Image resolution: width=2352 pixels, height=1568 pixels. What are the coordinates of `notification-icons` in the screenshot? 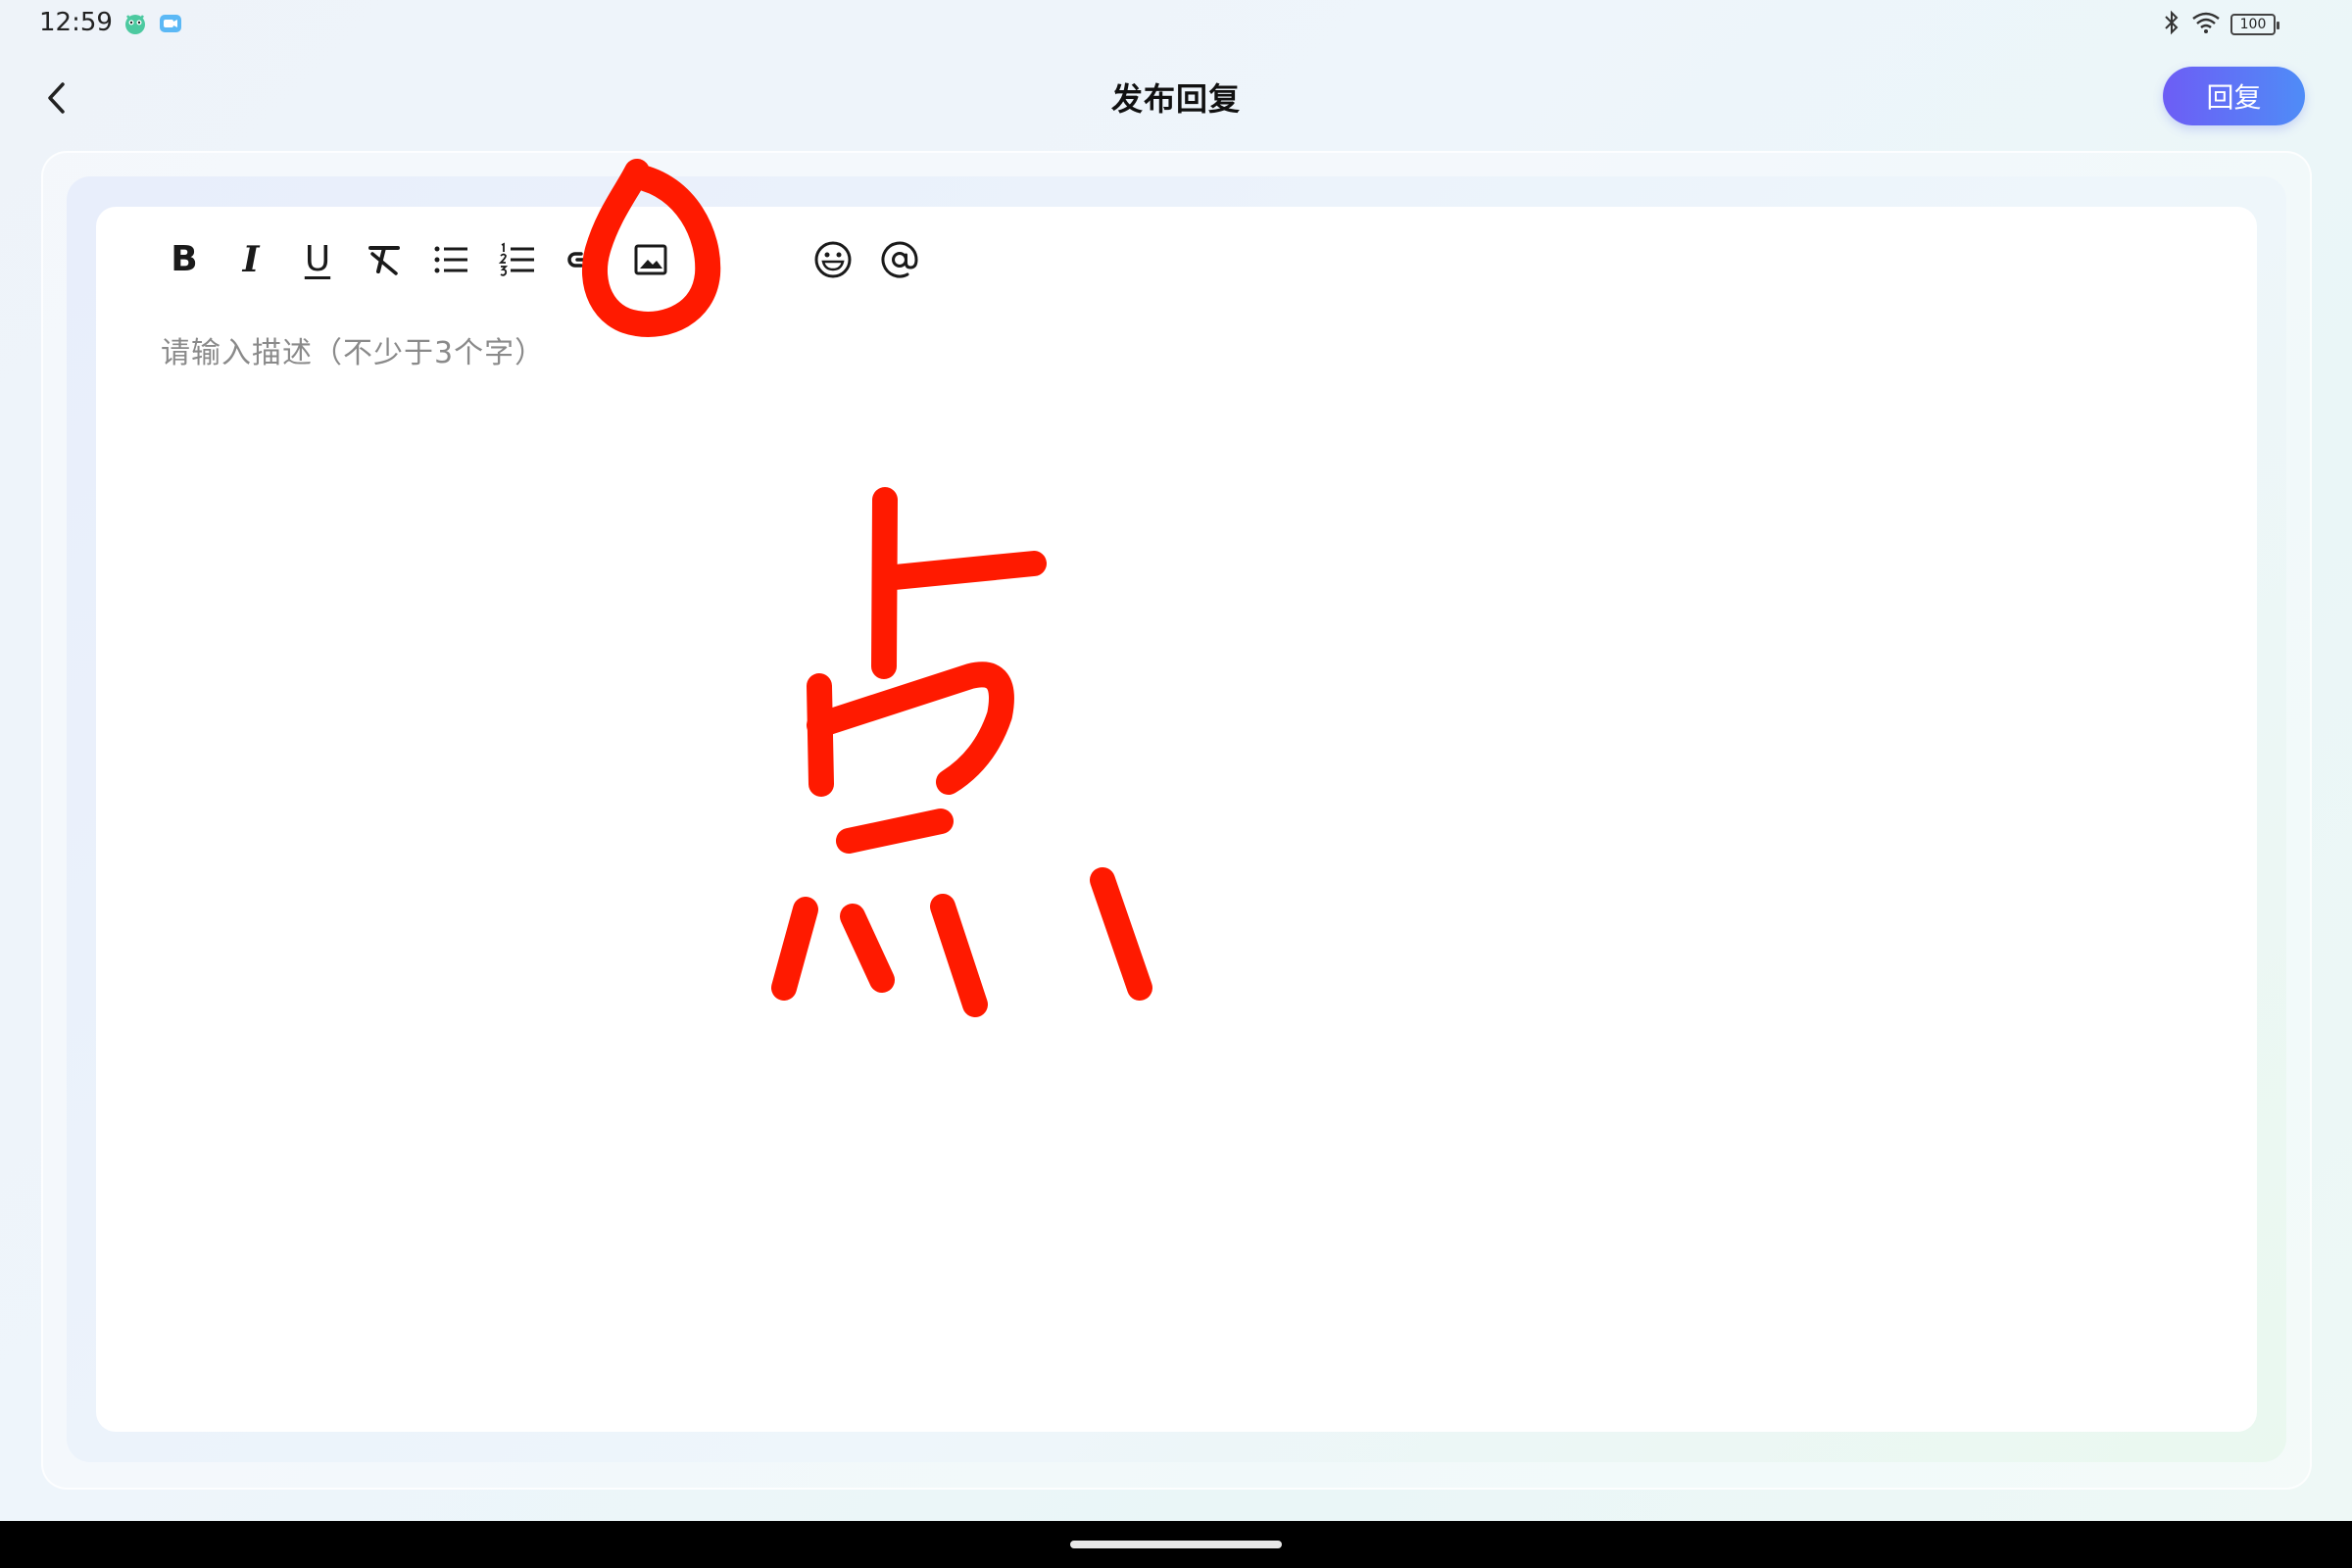 It's located at (153, 23).